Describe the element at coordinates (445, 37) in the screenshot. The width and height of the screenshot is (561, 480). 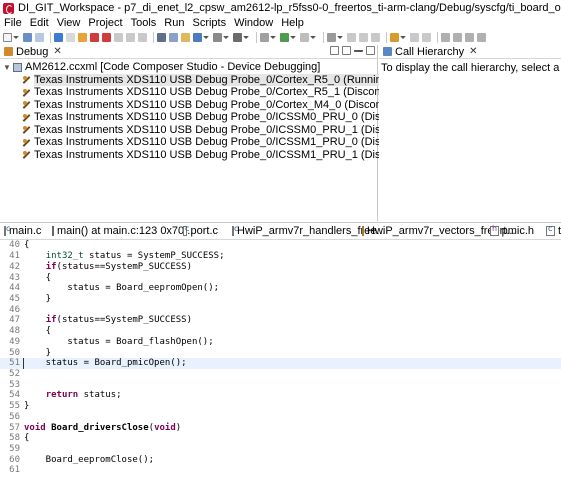
I see `pin-icon` at that location.